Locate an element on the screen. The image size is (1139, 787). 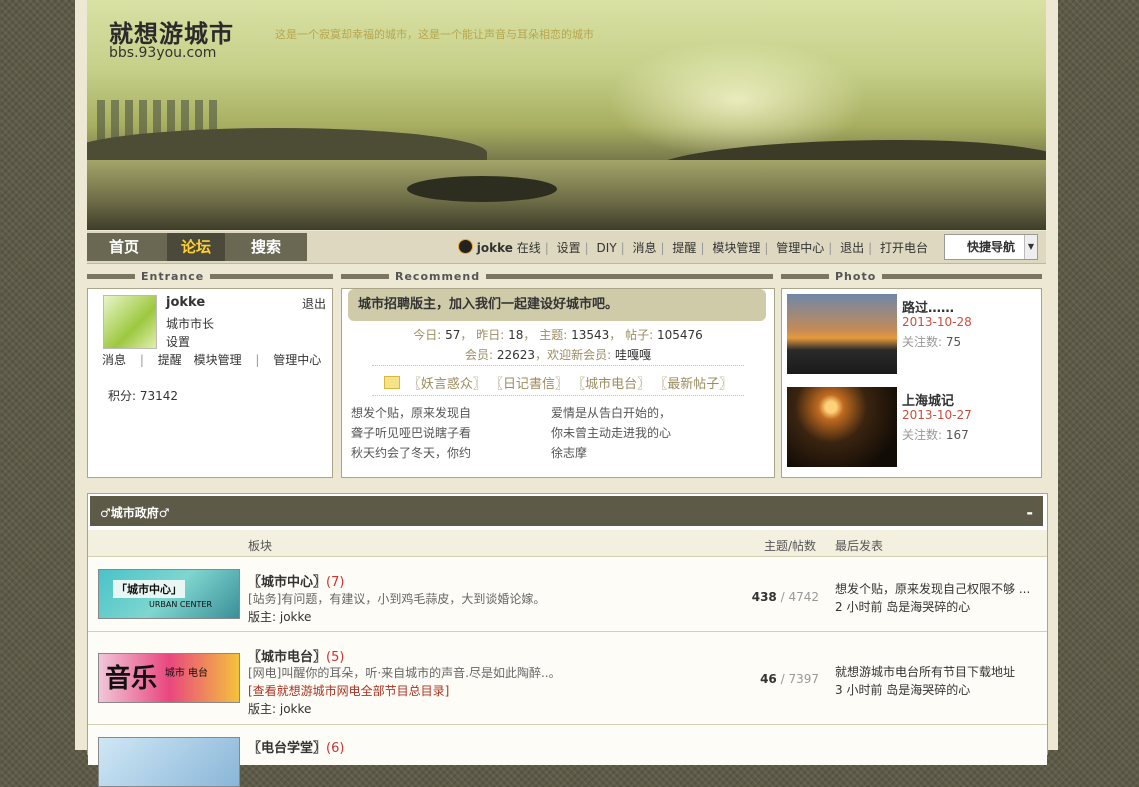
recommend-header: Recommend is located at coordinates (557, 277).